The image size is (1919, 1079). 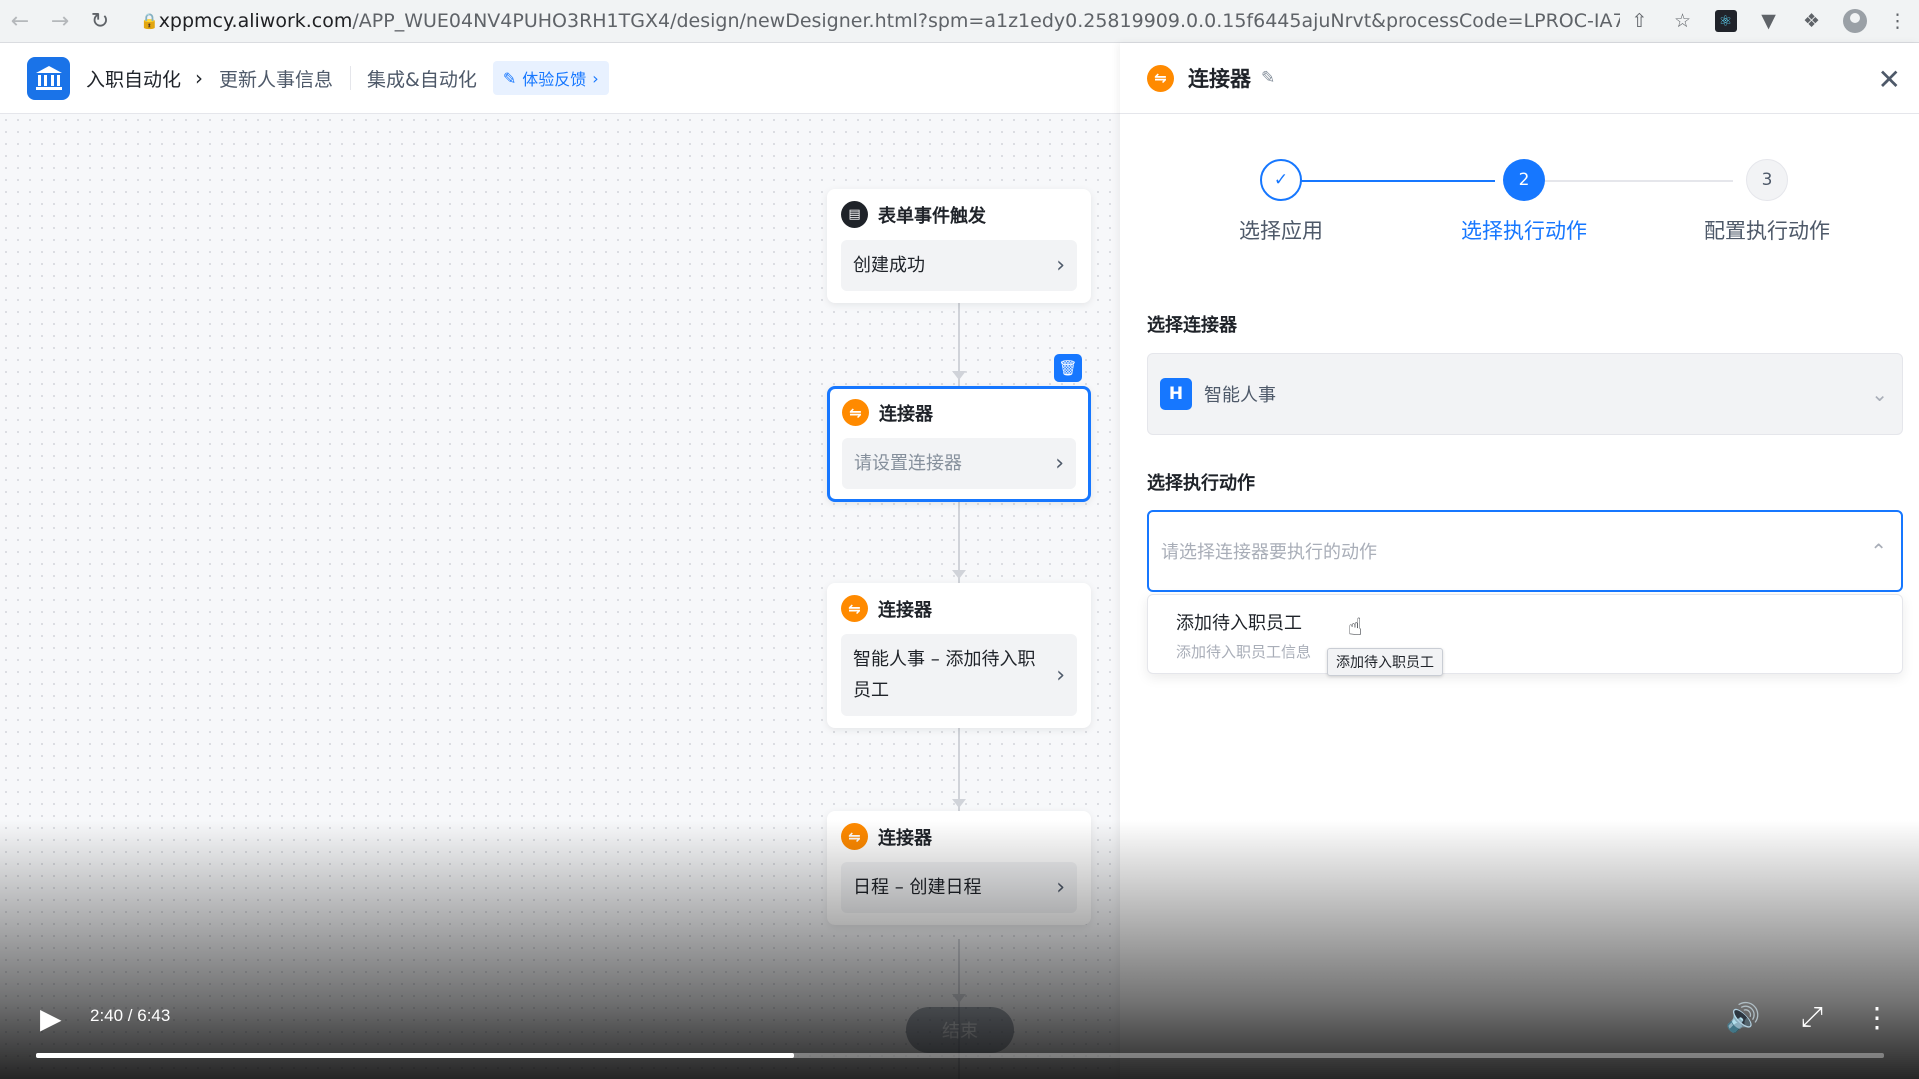 I want to click on profile-avatar-icon, so click(x=1854, y=21).